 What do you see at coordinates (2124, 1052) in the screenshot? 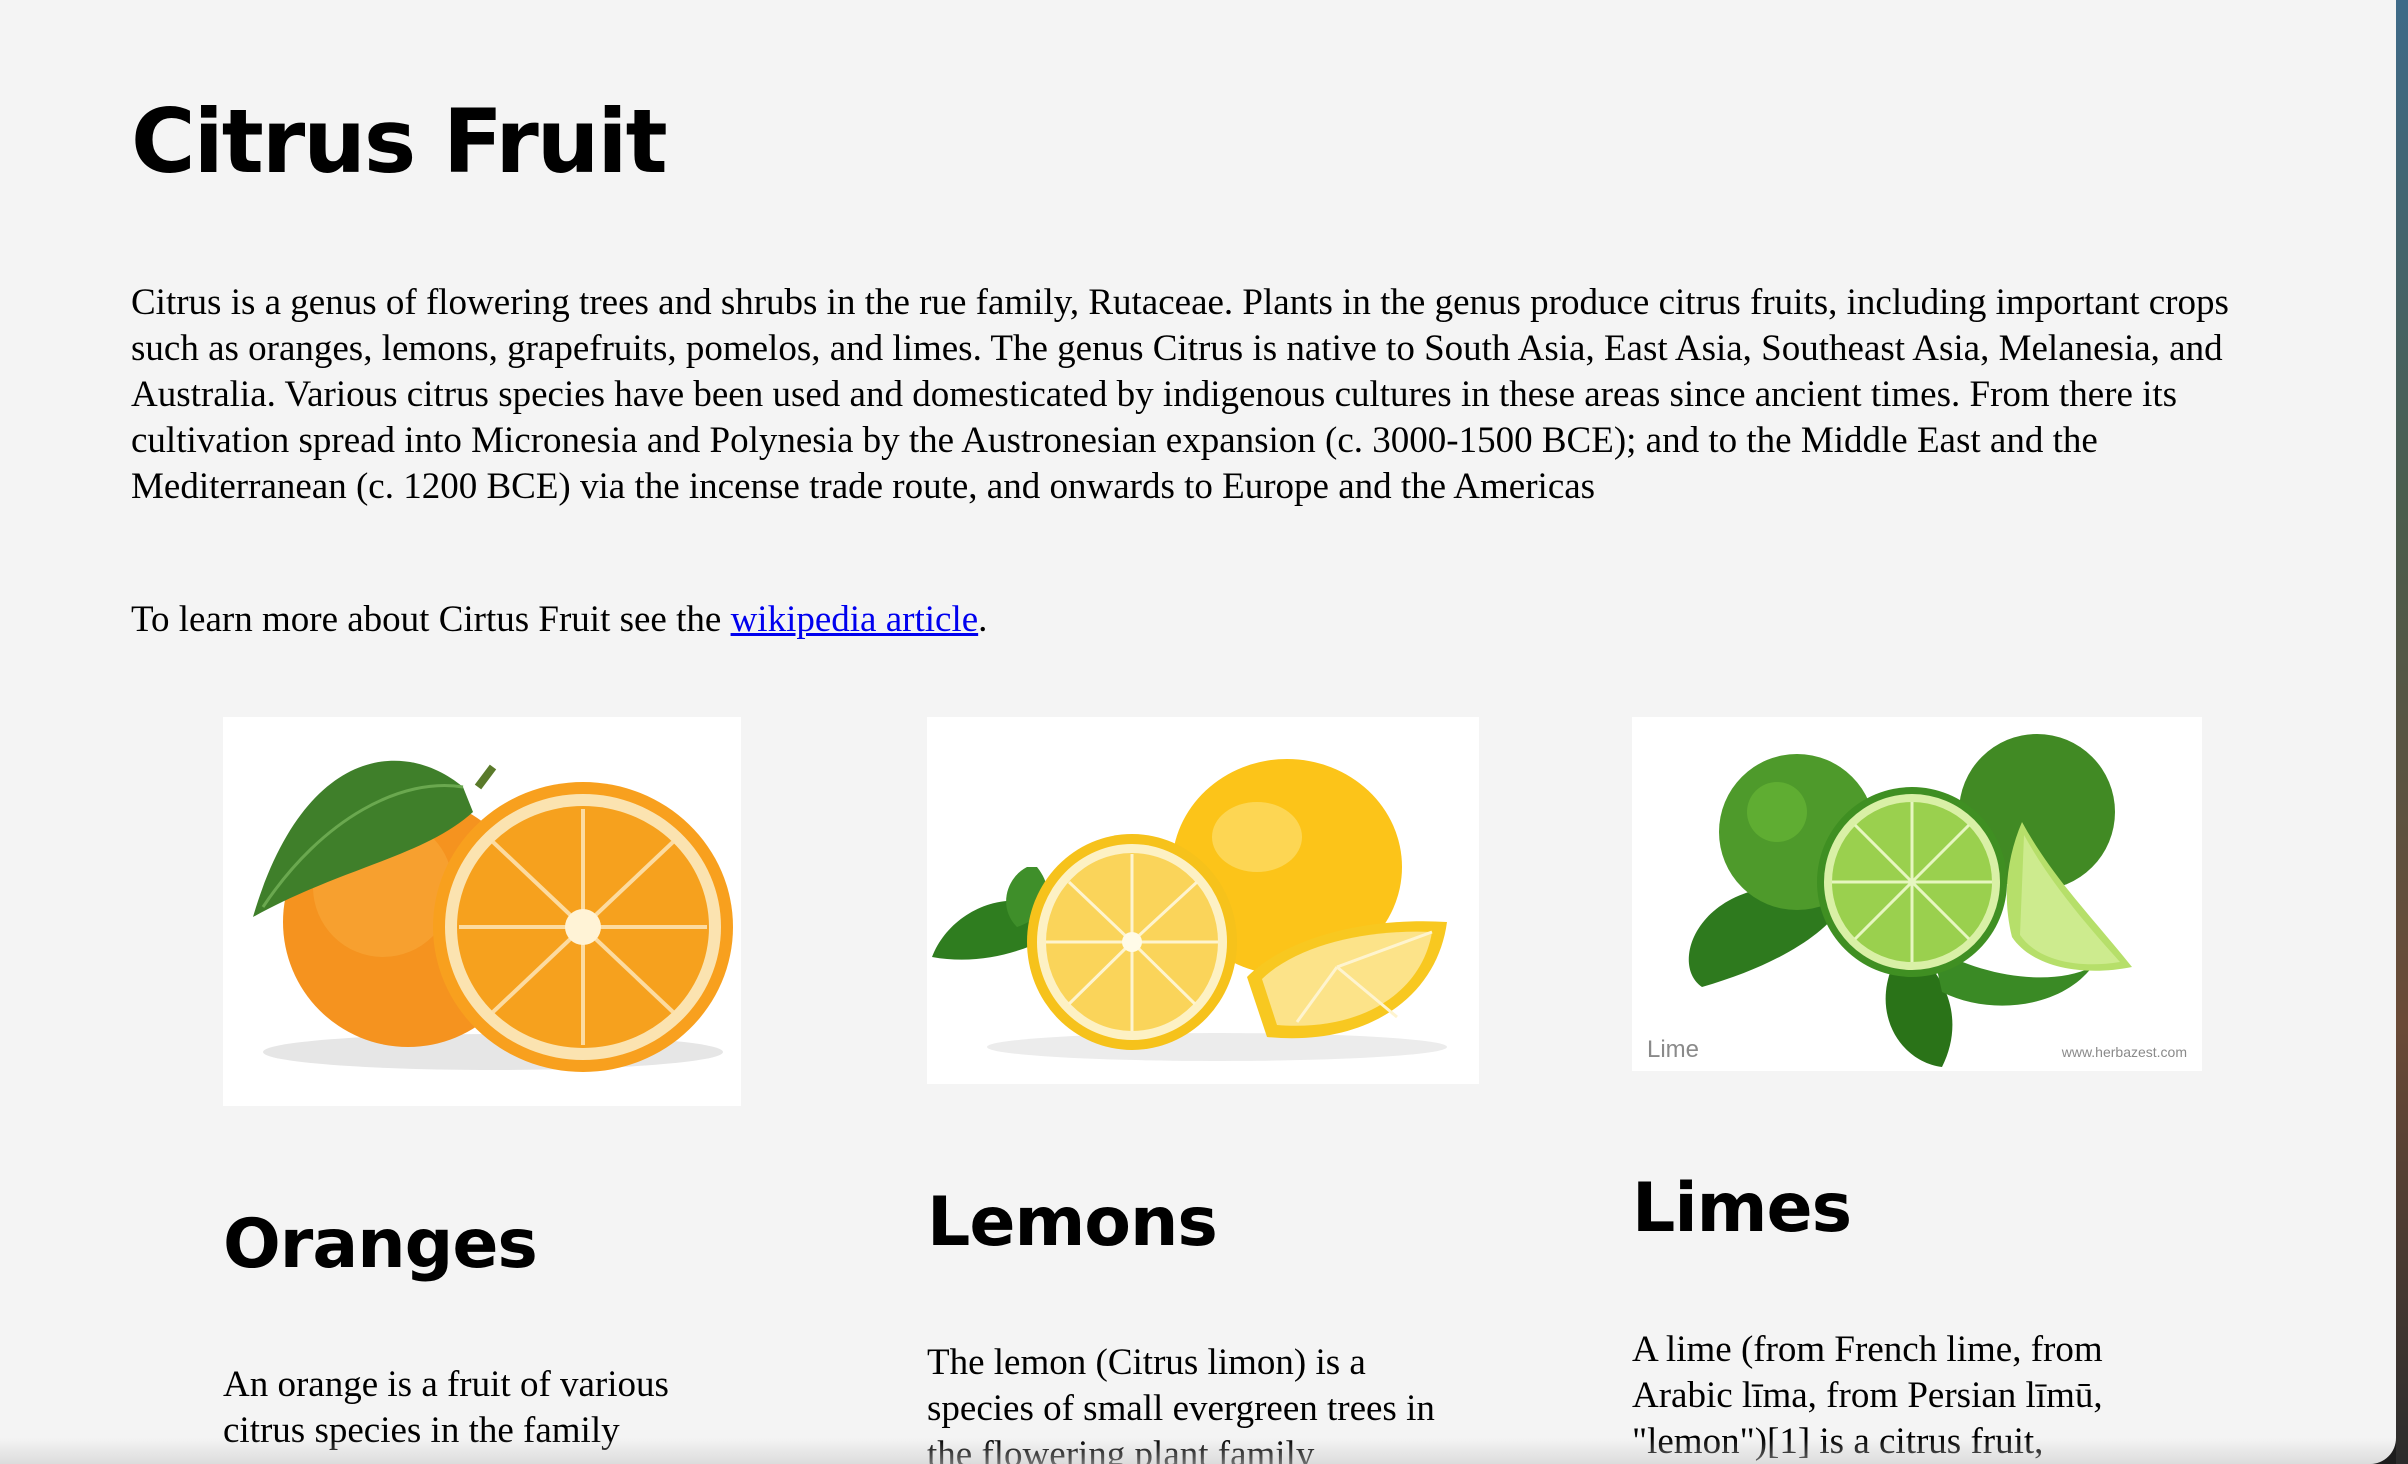
I see `lime-image-watermark: www.herbazest.com` at bounding box center [2124, 1052].